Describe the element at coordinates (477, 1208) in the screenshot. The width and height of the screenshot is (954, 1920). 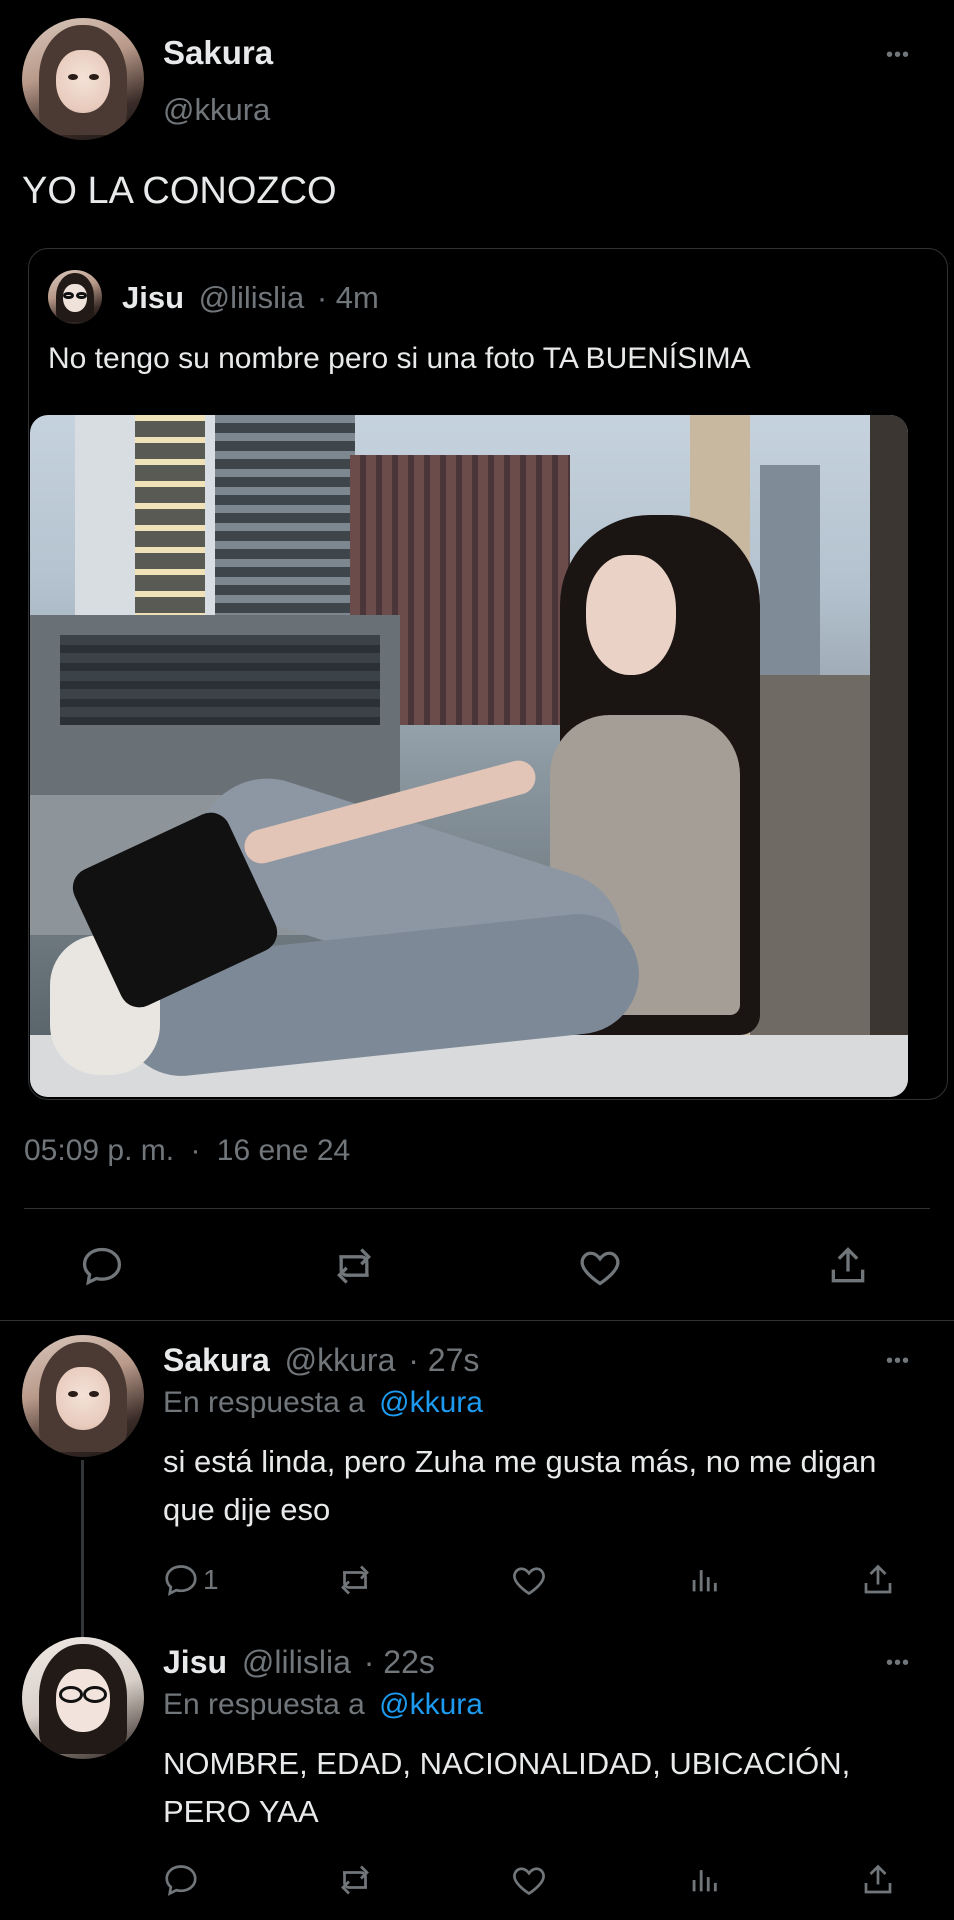
I see `divider` at that location.